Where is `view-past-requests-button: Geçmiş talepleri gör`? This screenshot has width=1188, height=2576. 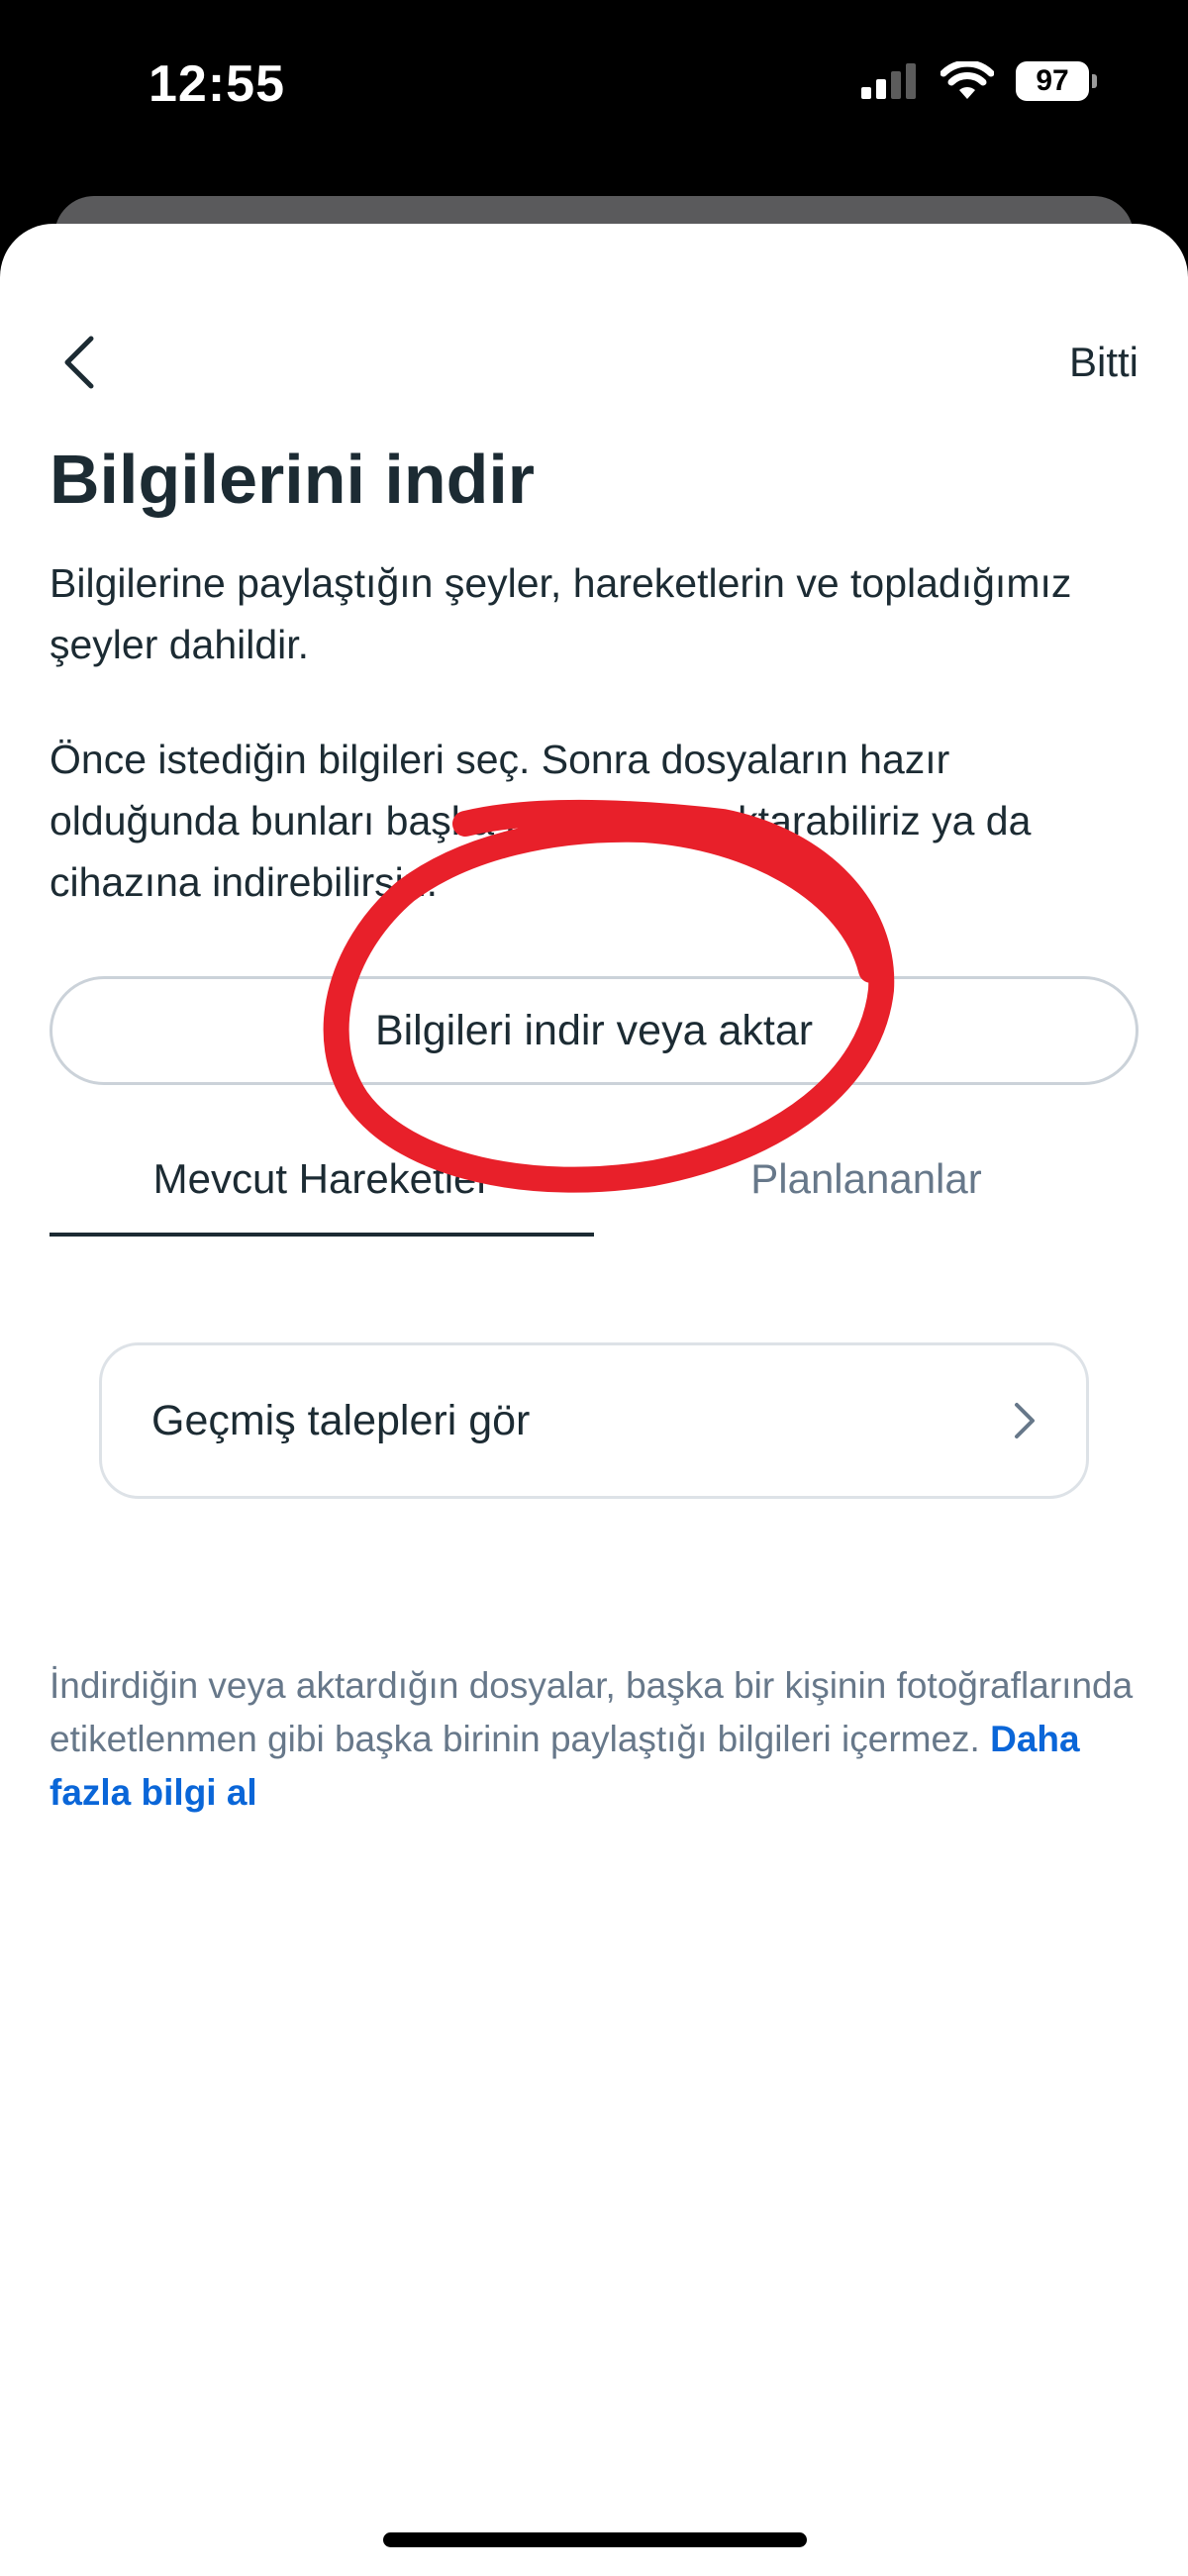
view-past-requests-button: Geçmiş talepleri gör is located at coordinates (594, 1421).